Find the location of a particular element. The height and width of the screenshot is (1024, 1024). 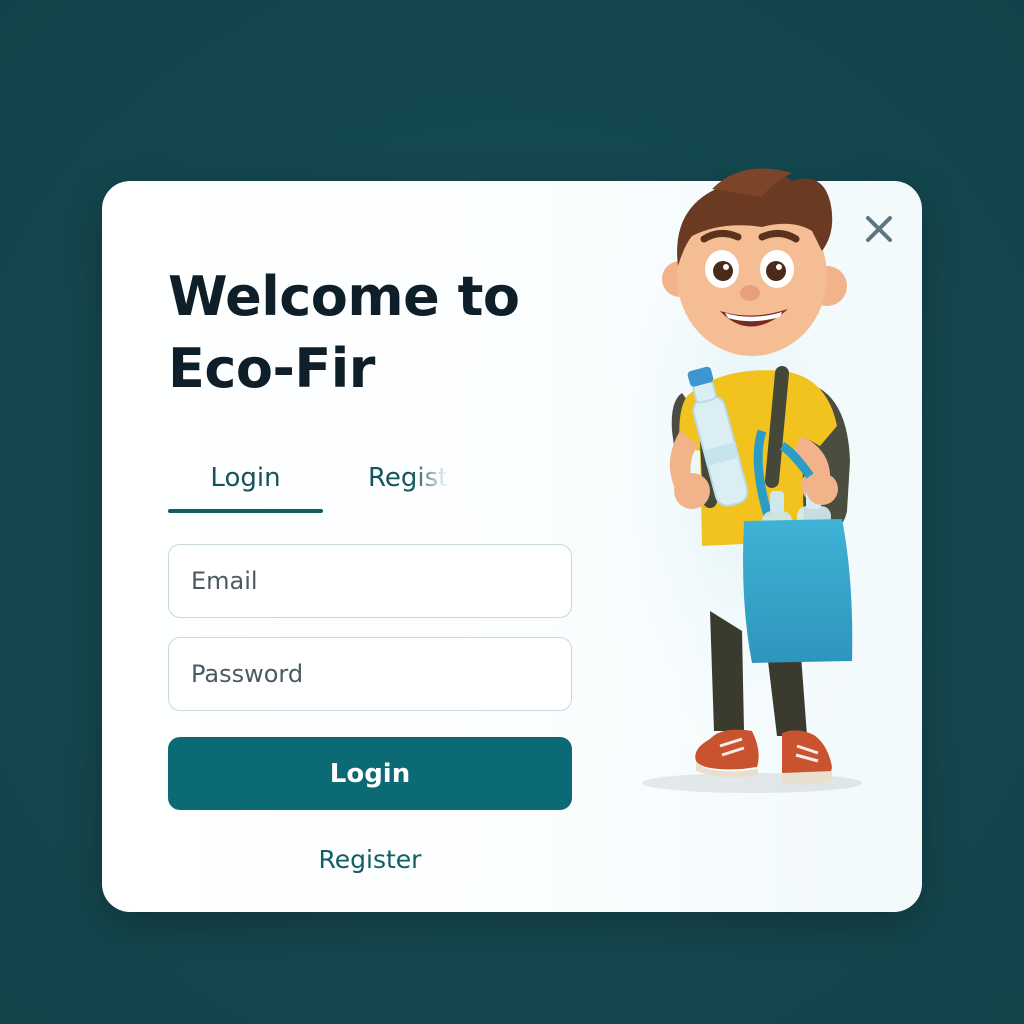

tab-login: Login is located at coordinates (245, 485).